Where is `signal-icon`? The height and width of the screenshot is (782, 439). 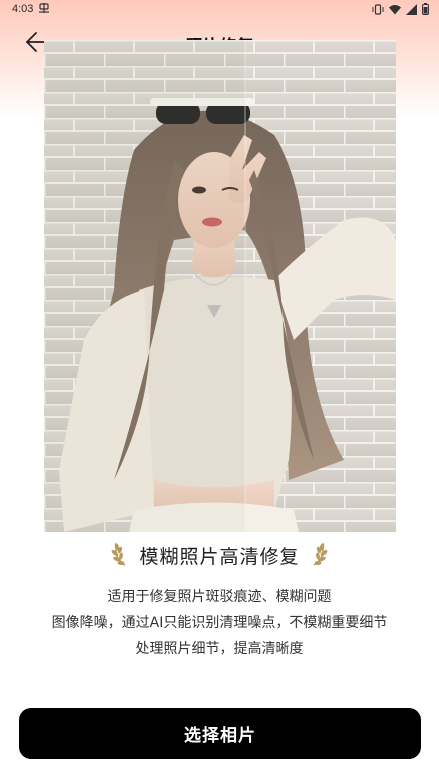 signal-icon is located at coordinates (411, 9).